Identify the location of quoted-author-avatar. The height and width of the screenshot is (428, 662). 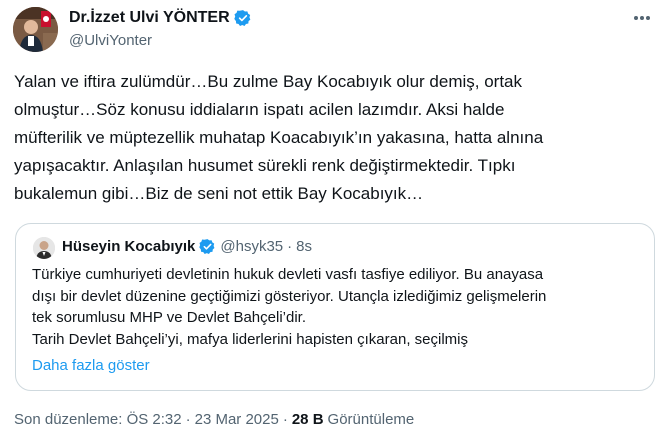
(44, 248).